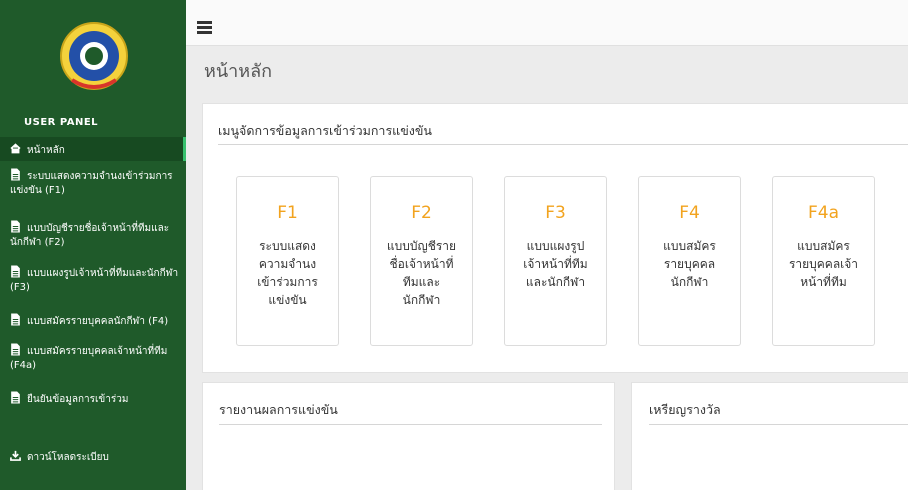  Describe the element at coordinates (93, 149) in the screenshot. I see `sidebar-item-home: หน้าหลัก` at that location.